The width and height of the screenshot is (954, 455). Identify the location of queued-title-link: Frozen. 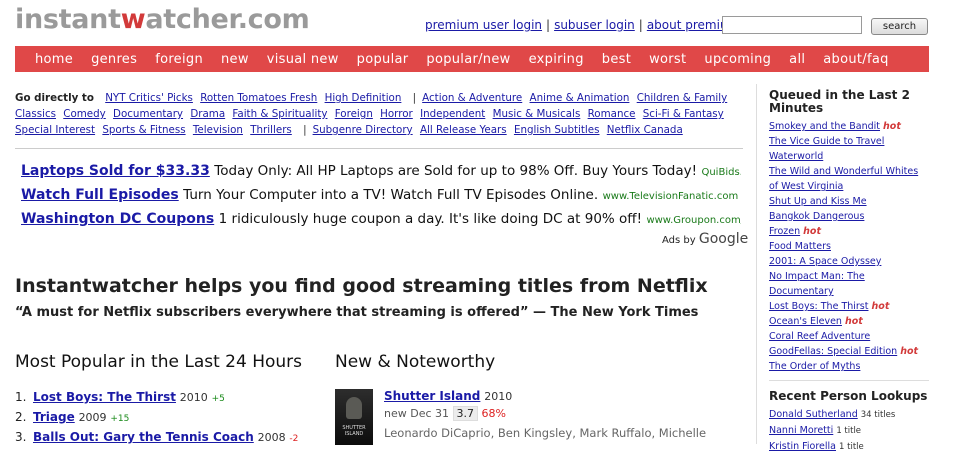
(784, 231).